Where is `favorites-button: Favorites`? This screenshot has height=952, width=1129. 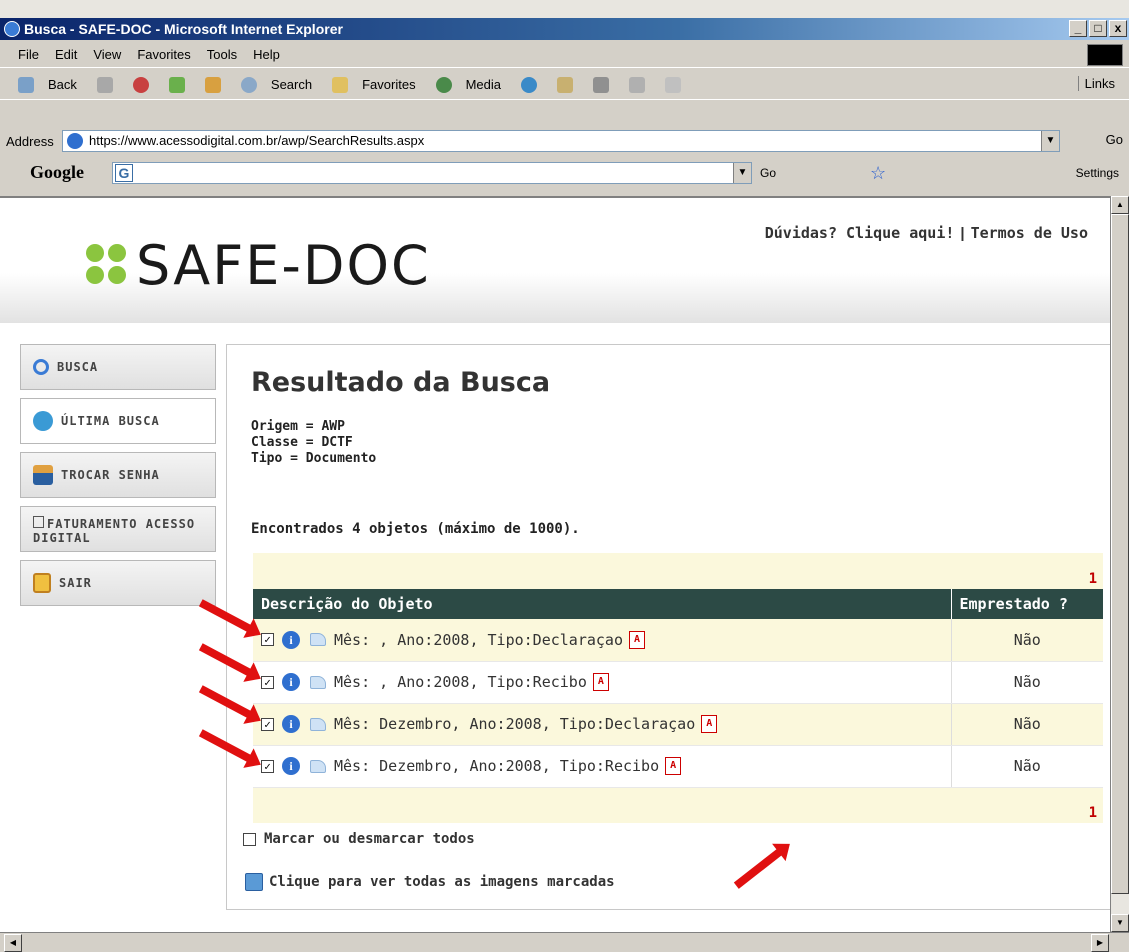 favorites-button: Favorites is located at coordinates (378, 84).